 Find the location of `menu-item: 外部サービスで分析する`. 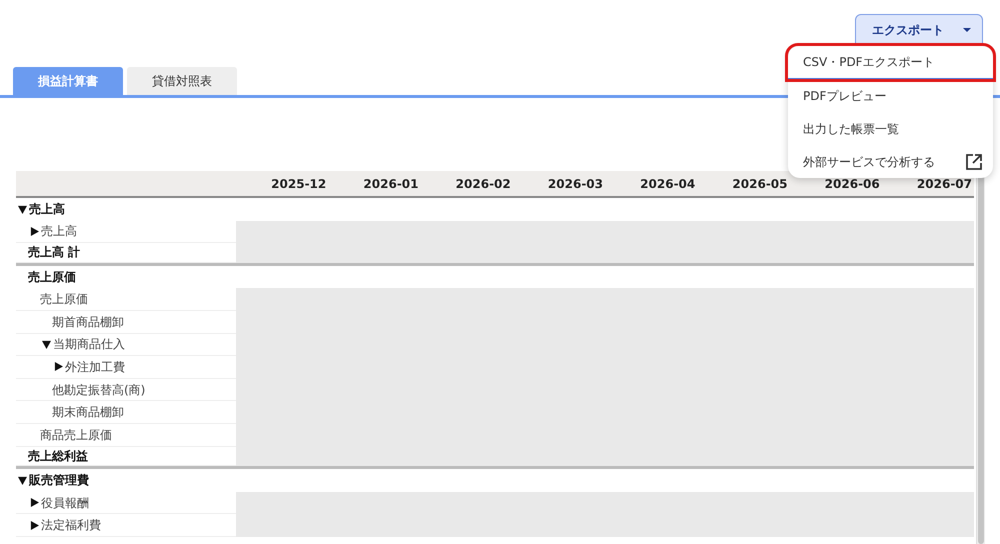

menu-item: 外部サービスで分析する is located at coordinates (890, 161).